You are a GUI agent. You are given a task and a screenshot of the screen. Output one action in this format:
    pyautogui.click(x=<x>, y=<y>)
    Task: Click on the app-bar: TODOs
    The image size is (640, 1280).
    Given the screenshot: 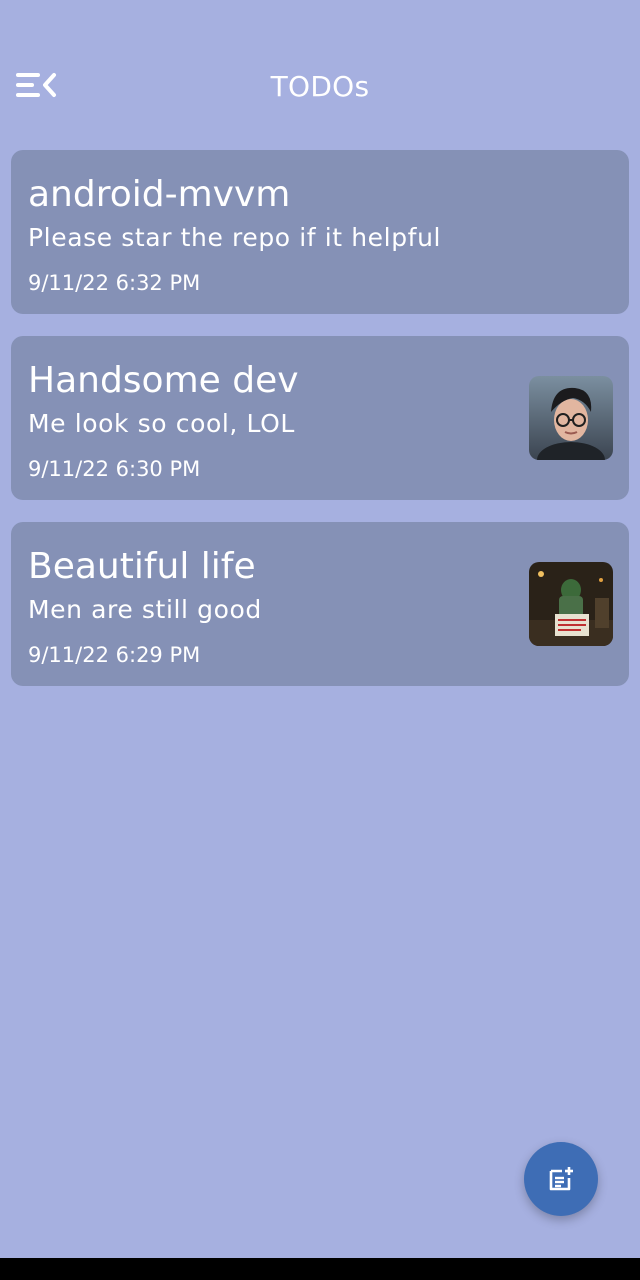 What is the action you would take?
    pyautogui.click(x=320, y=87)
    